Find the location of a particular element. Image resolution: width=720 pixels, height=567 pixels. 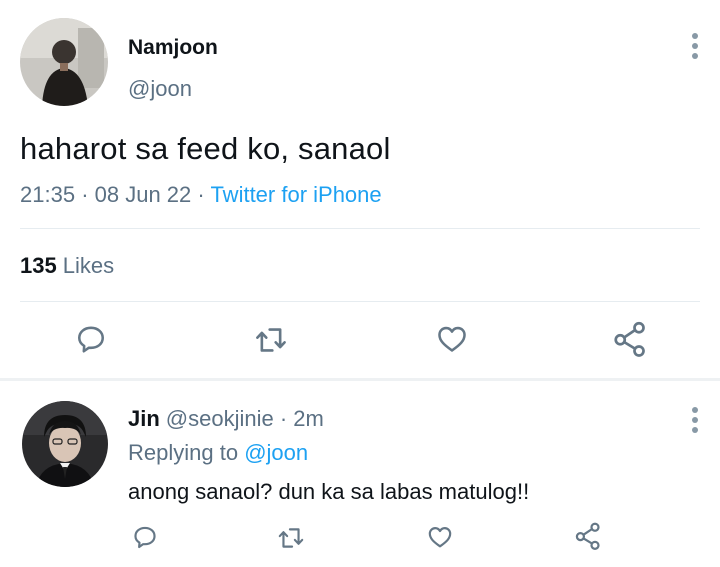

likes-stat: 135 Likes is located at coordinates (67, 266).